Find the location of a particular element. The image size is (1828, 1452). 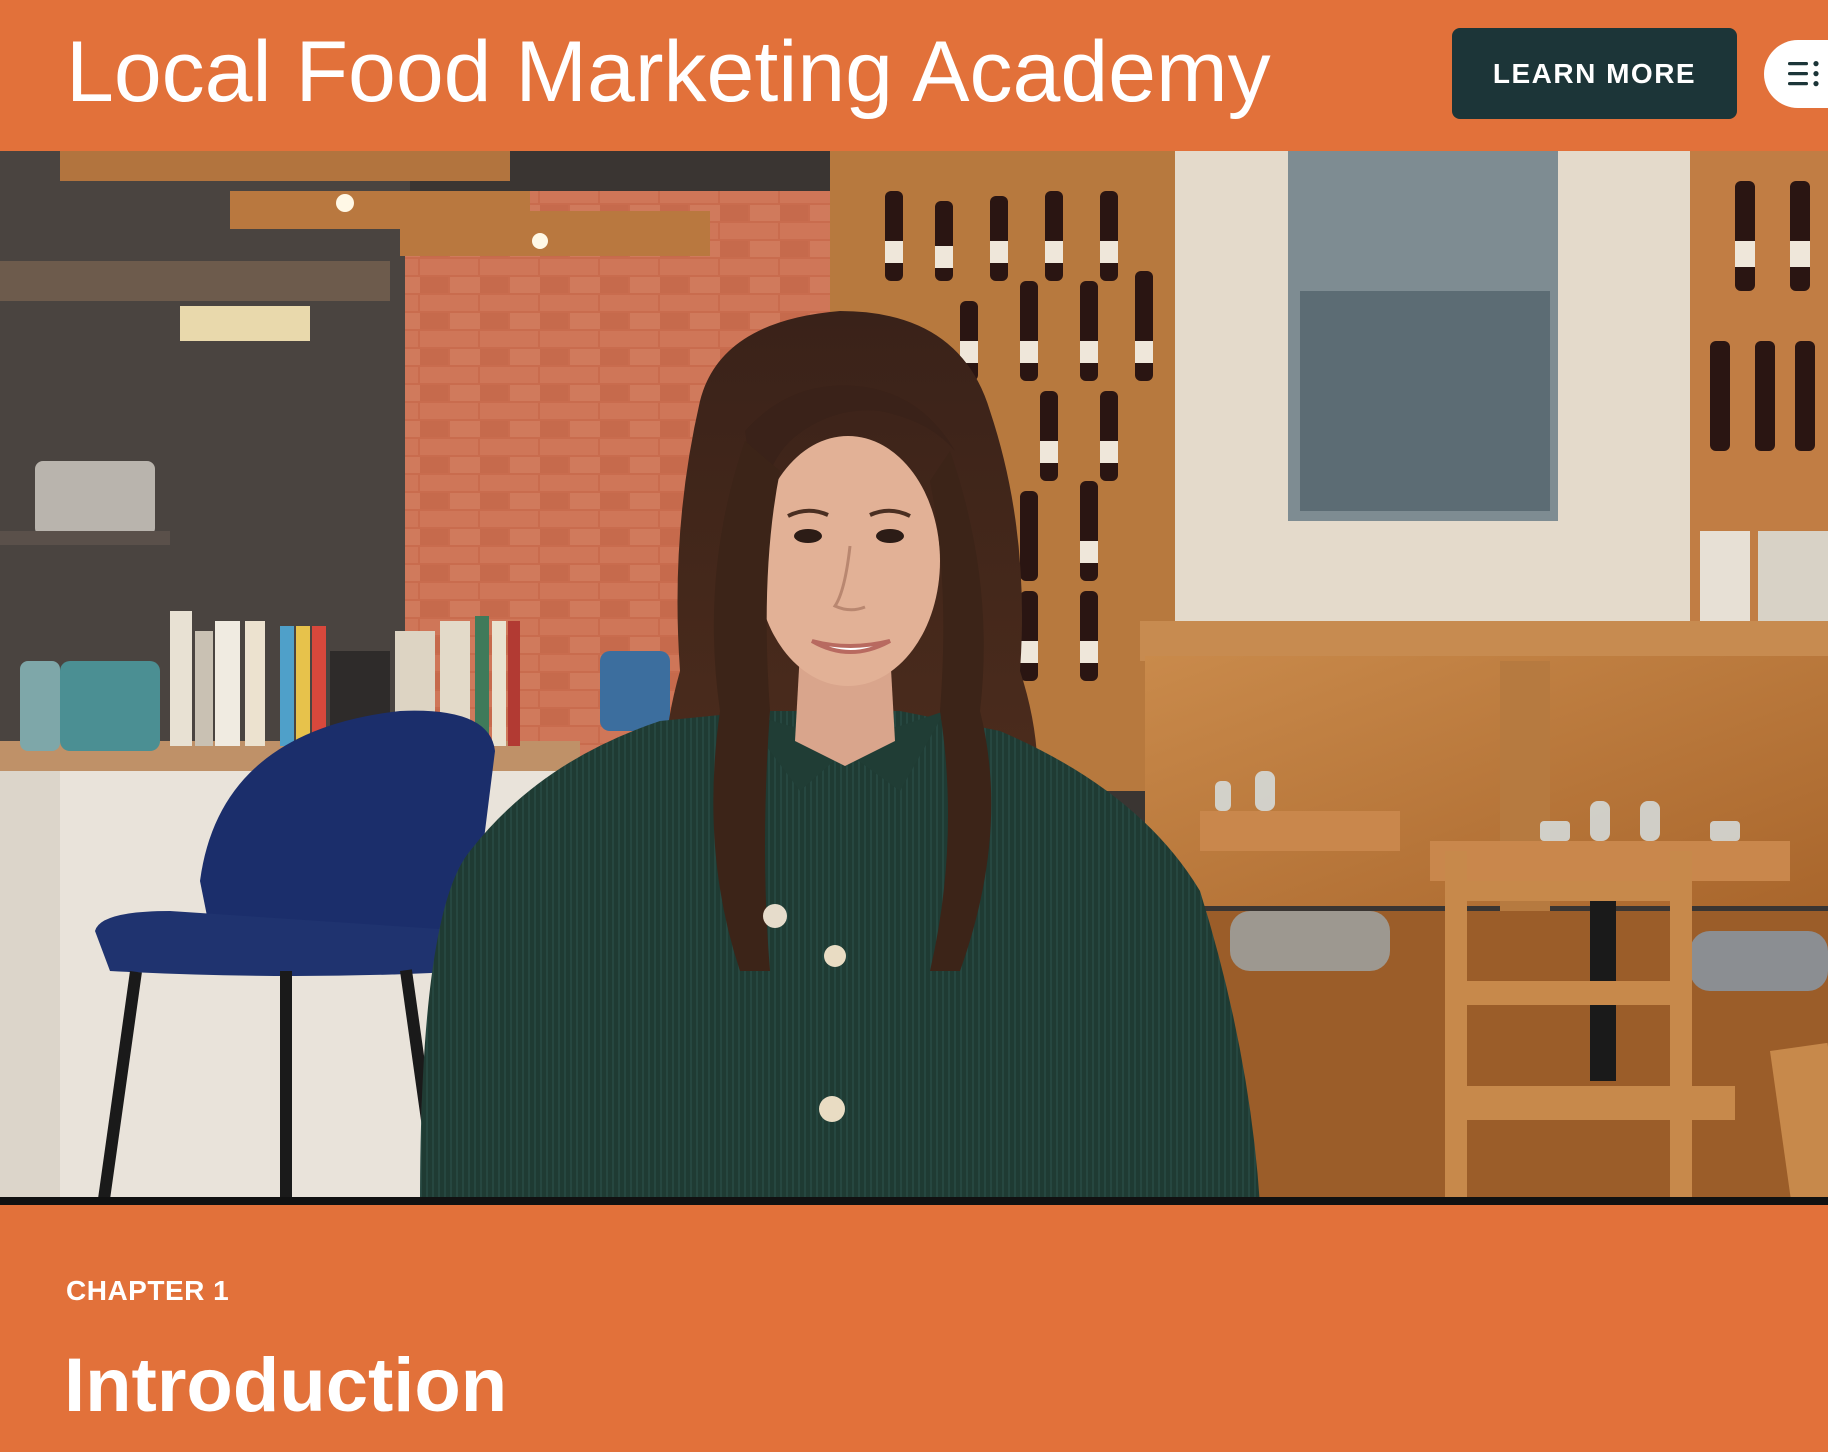

site-header: Local Food Marketing Academy LEARN MORE is located at coordinates (914, 75).